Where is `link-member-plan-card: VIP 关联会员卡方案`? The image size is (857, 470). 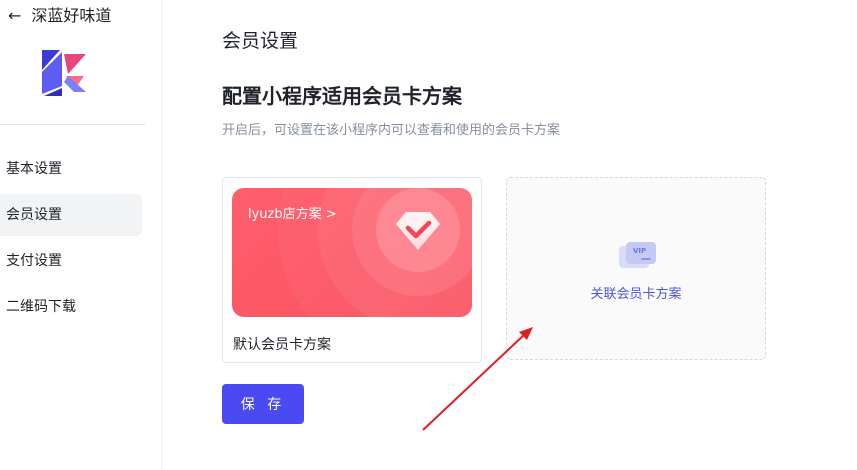
link-member-plan-card: VIP 关联会员卡方案 is located at coordinates (636, 268).